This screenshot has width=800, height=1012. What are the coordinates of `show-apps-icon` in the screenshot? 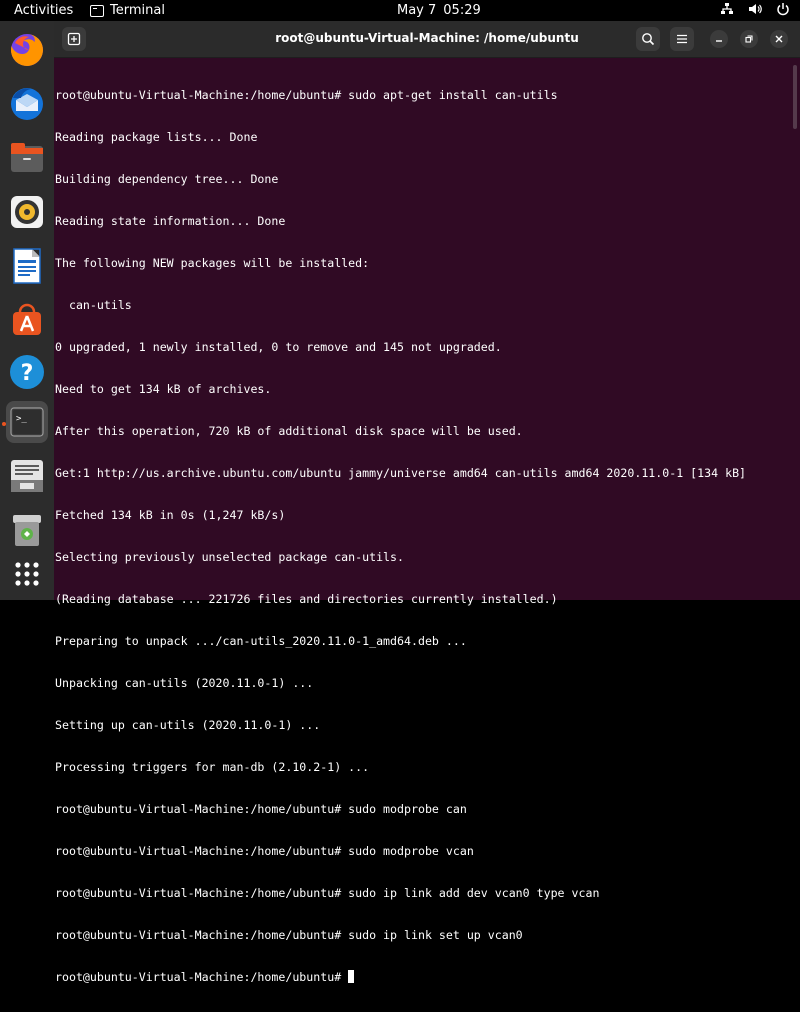 It's located at (27, 574).